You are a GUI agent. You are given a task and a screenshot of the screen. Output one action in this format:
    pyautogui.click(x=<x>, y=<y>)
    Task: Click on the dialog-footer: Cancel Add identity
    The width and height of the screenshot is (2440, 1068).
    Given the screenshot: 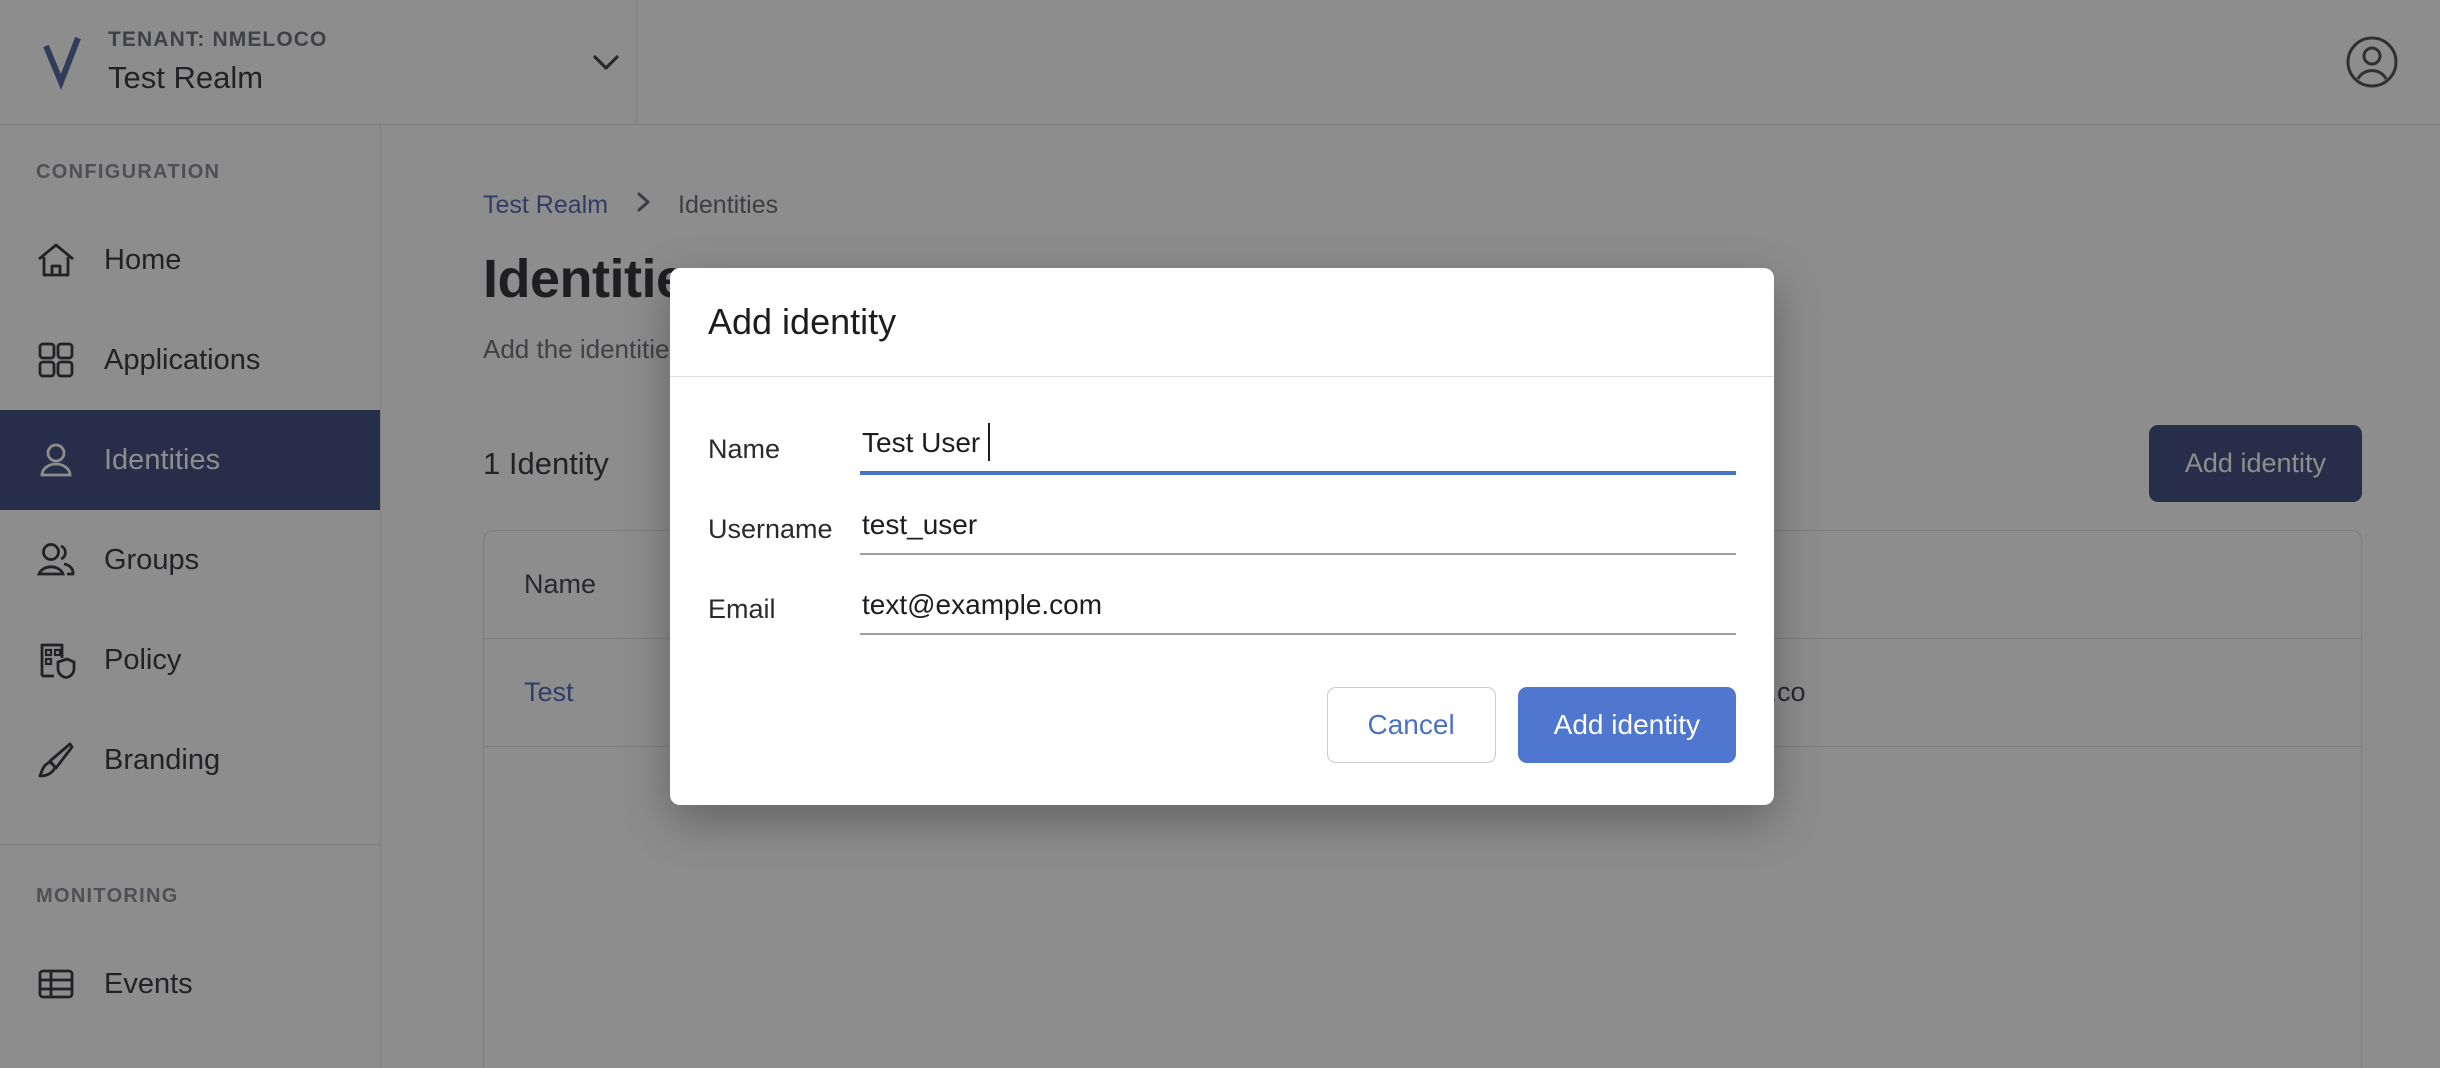 What is the action you would take?
    pyautogui.click(x=1222, y=735)
    